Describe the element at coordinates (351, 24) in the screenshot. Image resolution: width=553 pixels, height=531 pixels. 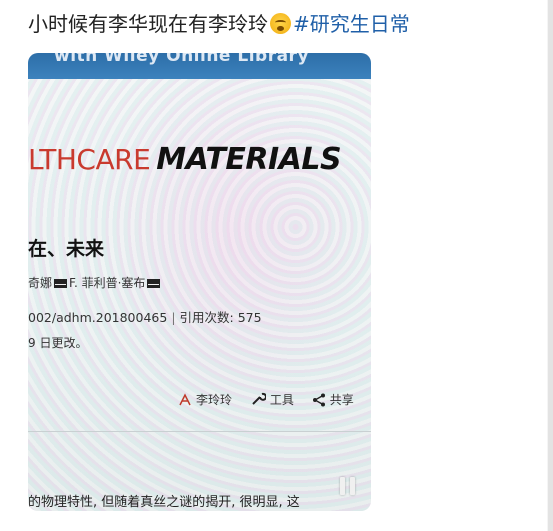
I see `hashtag-link: #研究生日常` at that location.